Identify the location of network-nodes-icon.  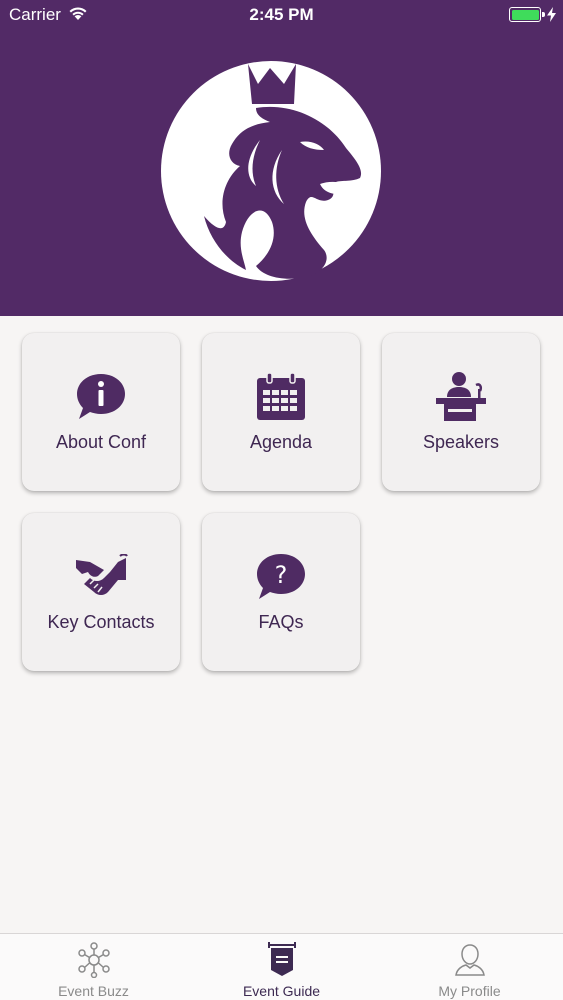
(93, 960).